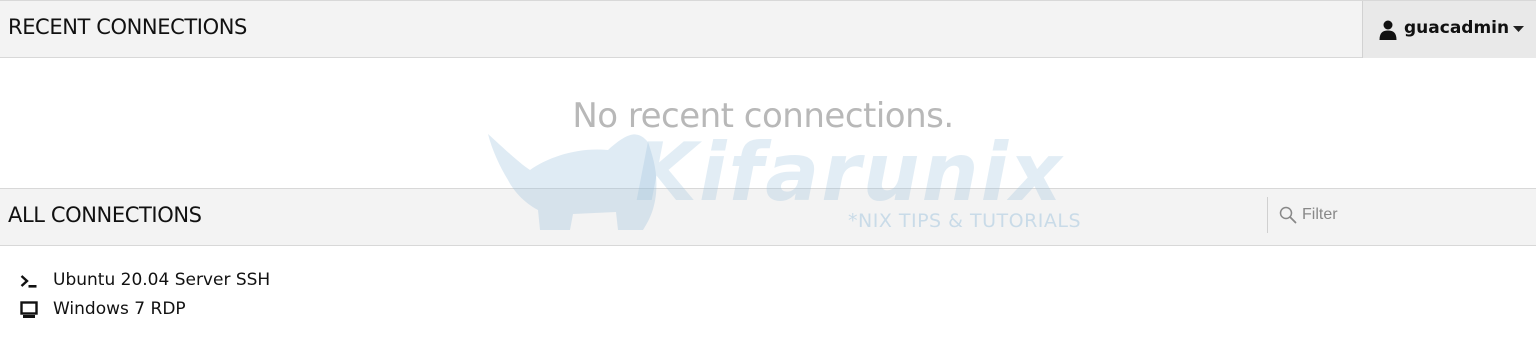 This screenshot has width=1536, height=344. What do you see at coordinates (1388, 30) in the screenshot?
I see `user-icon` at bounding box center [1388, 30].